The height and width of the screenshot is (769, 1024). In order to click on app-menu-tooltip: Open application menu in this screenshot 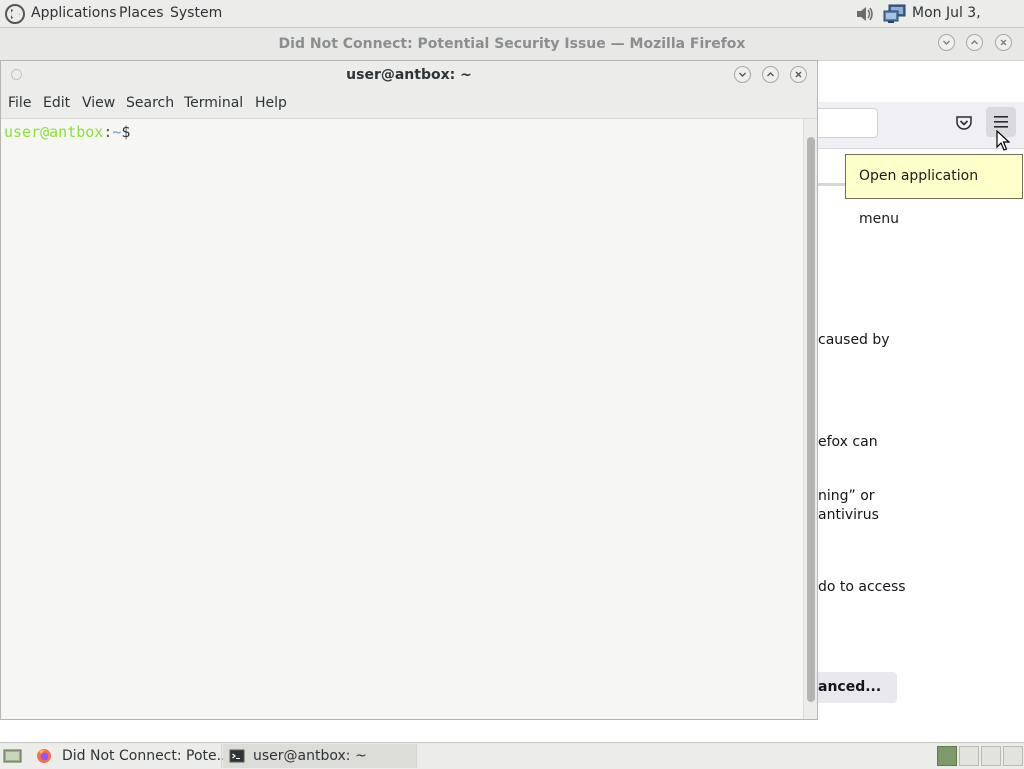, I will do `click(934, 190)`.